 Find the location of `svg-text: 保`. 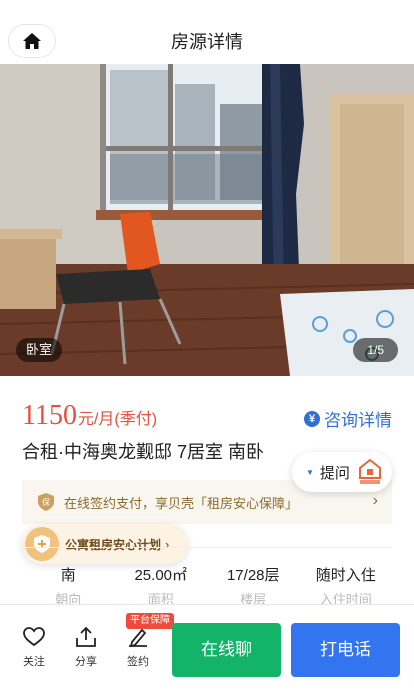

svg-text: 保 is located at coordinates (46, 502).